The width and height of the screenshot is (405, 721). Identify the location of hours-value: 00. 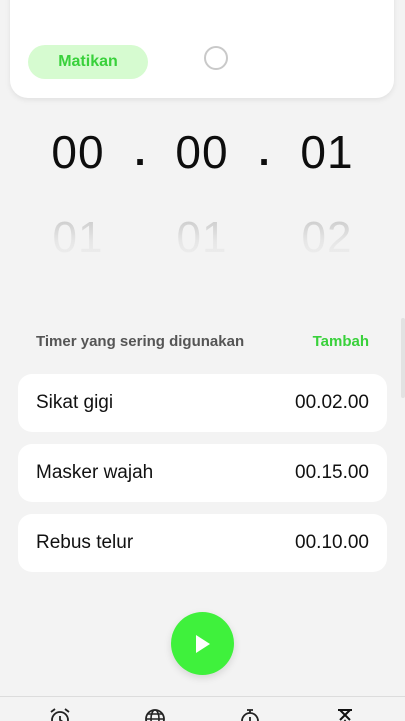
(78, 152).